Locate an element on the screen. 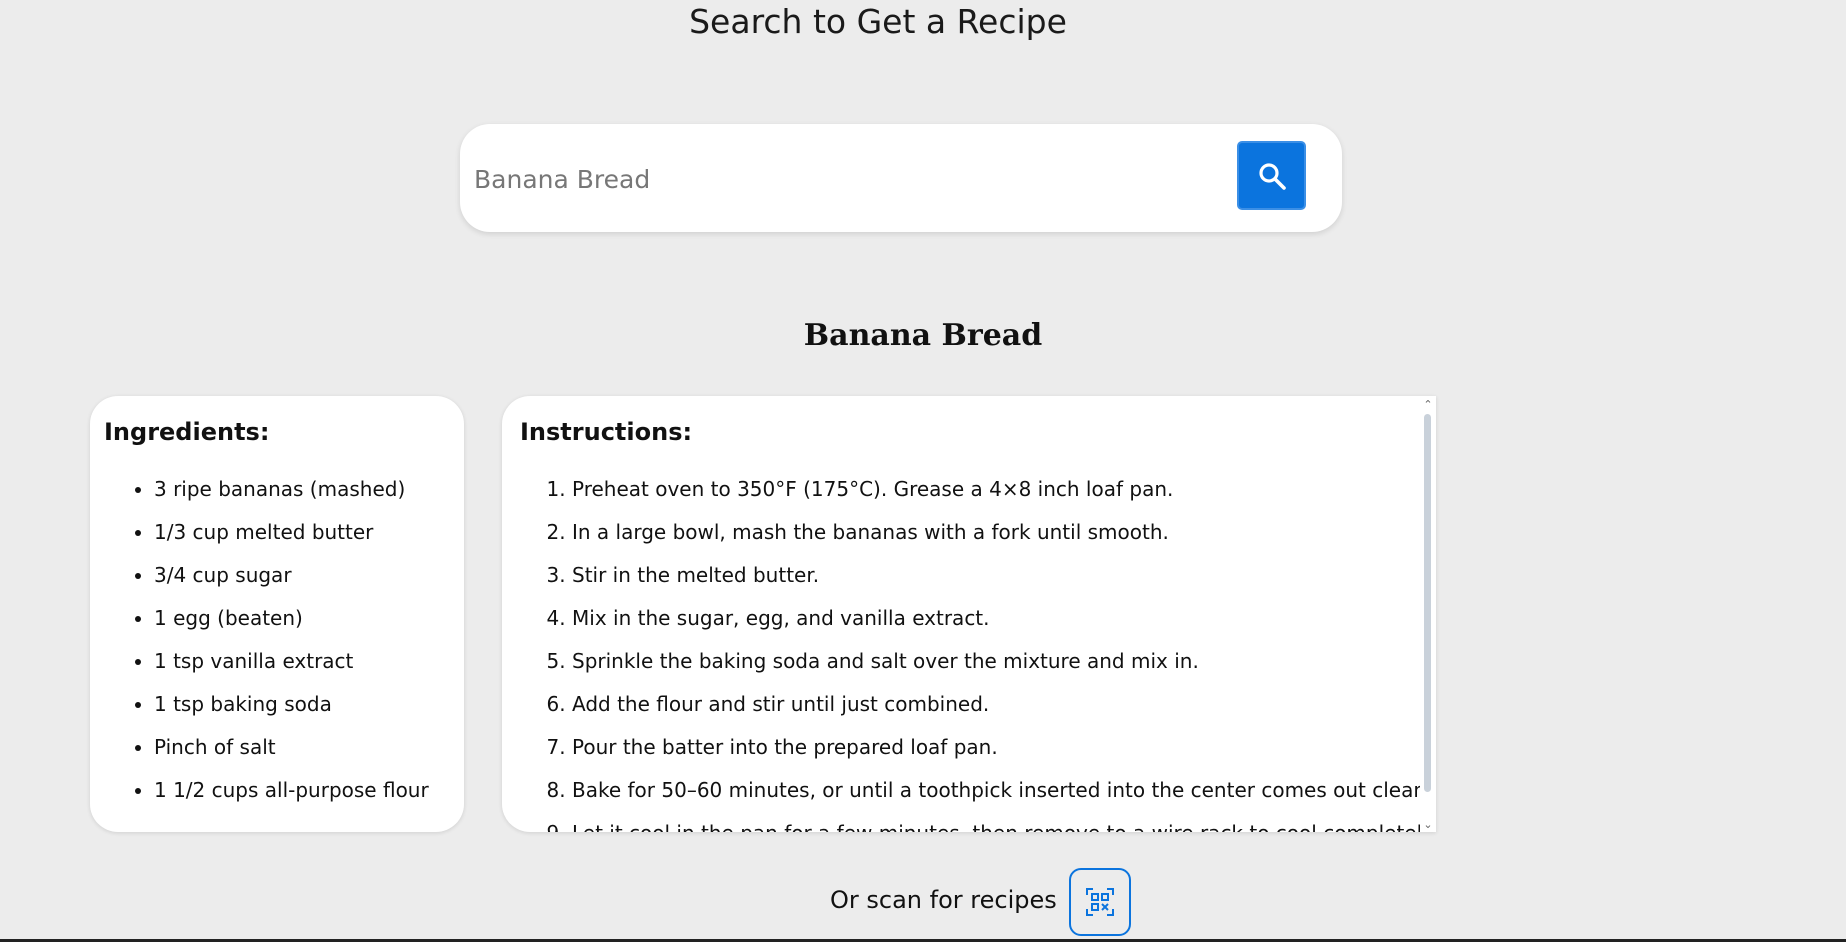  search-icon is located at coordinates (1272, 176).